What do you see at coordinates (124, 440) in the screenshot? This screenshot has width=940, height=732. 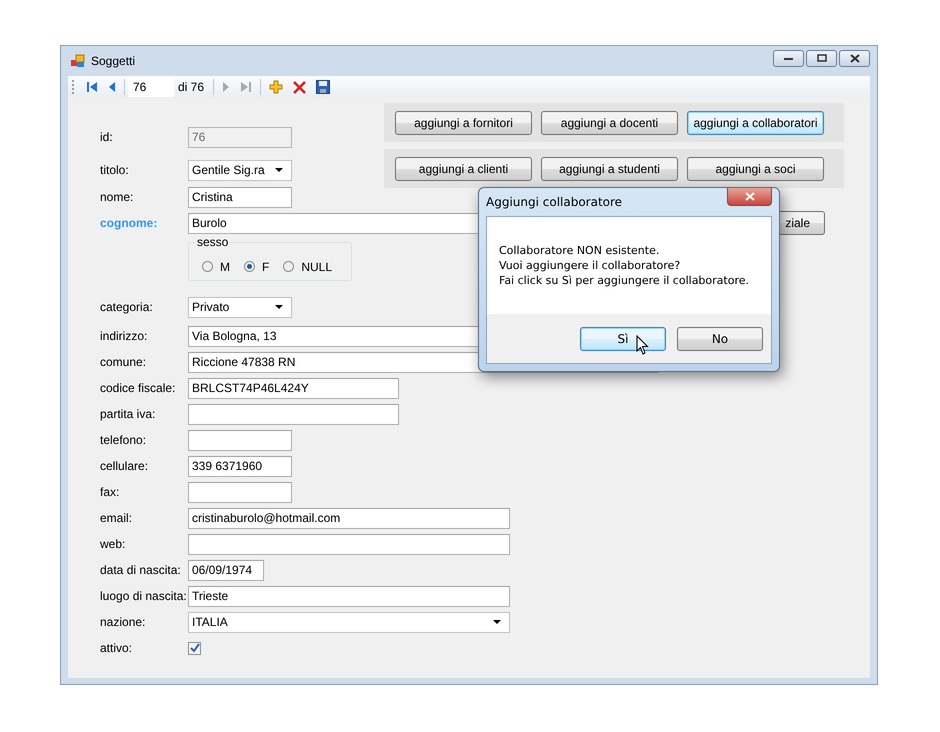 I see `field-label: telefono:` at bounding box center [124, 440].